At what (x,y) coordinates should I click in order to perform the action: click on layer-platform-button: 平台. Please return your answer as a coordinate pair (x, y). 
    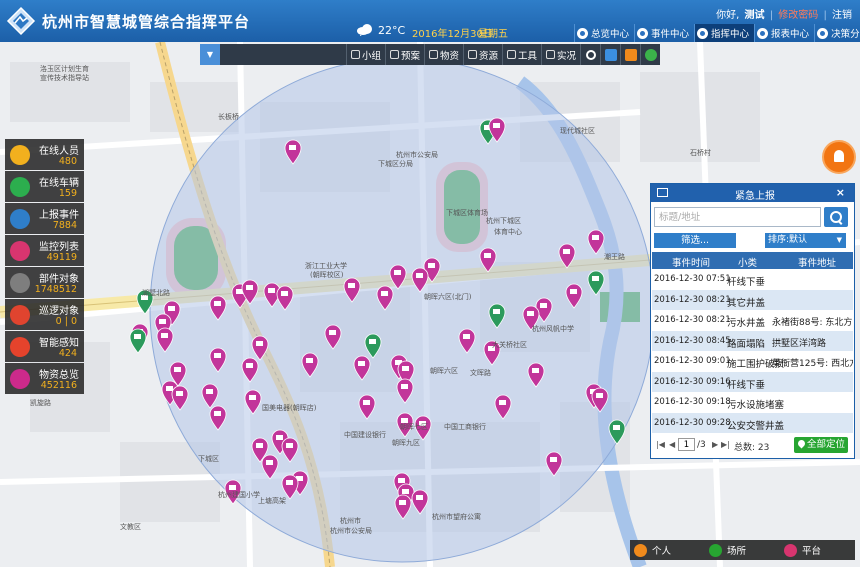
    Looking at the image, I should click on (817, 550).